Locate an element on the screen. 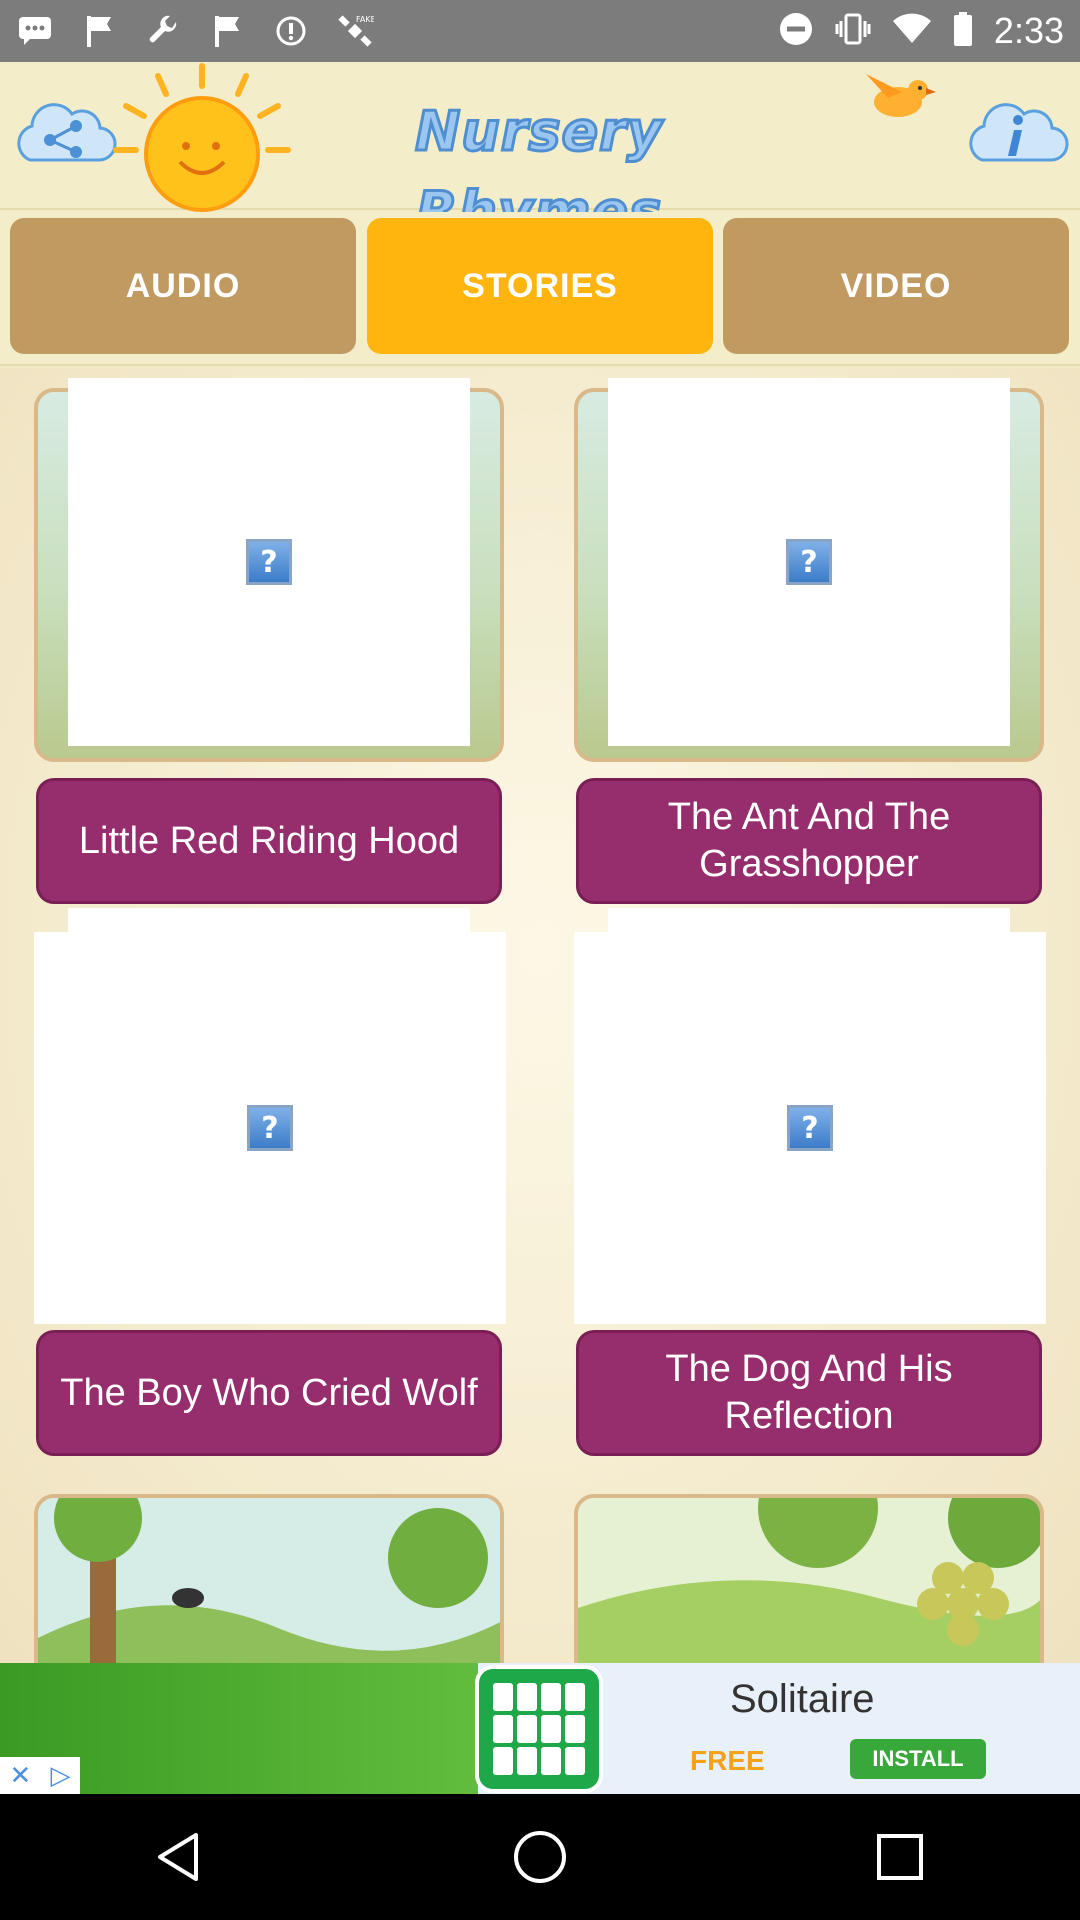 Image resolution: width=1080 pixels, height=1920 pixels. info-button is located at coordinates (1016, 134).